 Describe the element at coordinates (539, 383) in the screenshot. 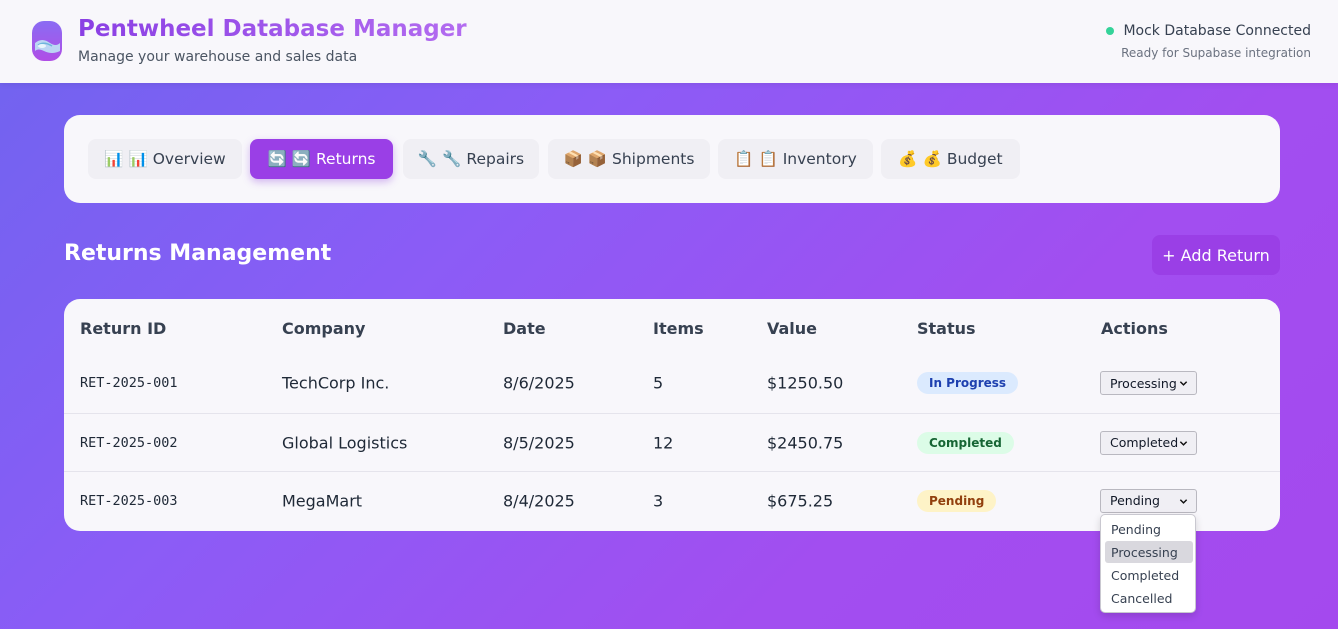

I see `date: 8/6/2025` at that location.